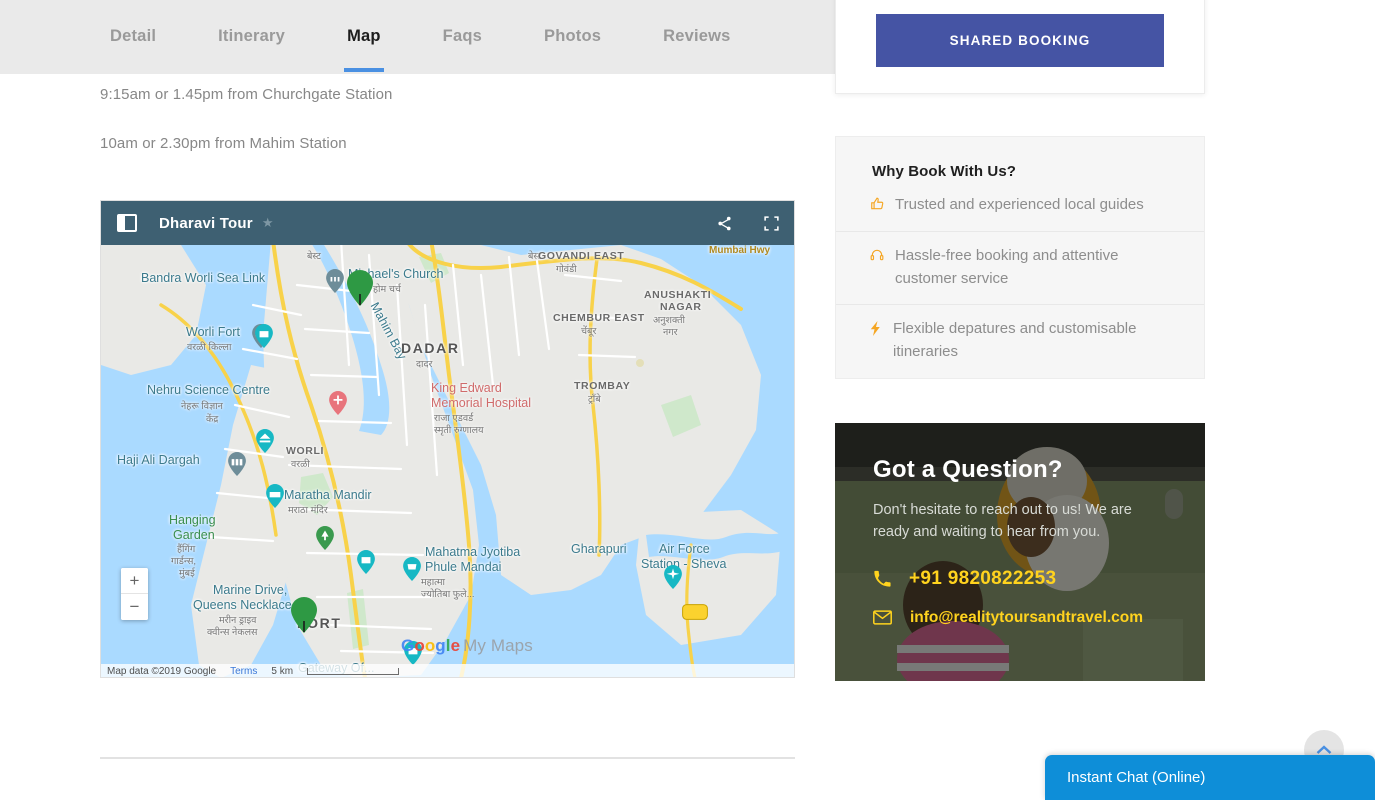 The width and height of the screenshot is (1375, 800). What do you see at coordinates (206, 223) in the screenshot?
I see `map-title: Dharavi Tour` at bounding box center [206, 223].